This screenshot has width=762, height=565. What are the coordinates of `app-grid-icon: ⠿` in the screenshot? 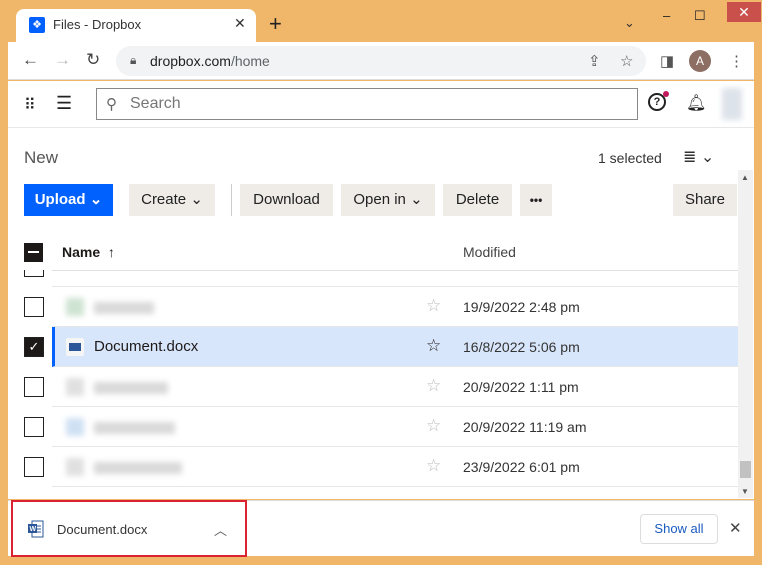 It's located at (30, 105).